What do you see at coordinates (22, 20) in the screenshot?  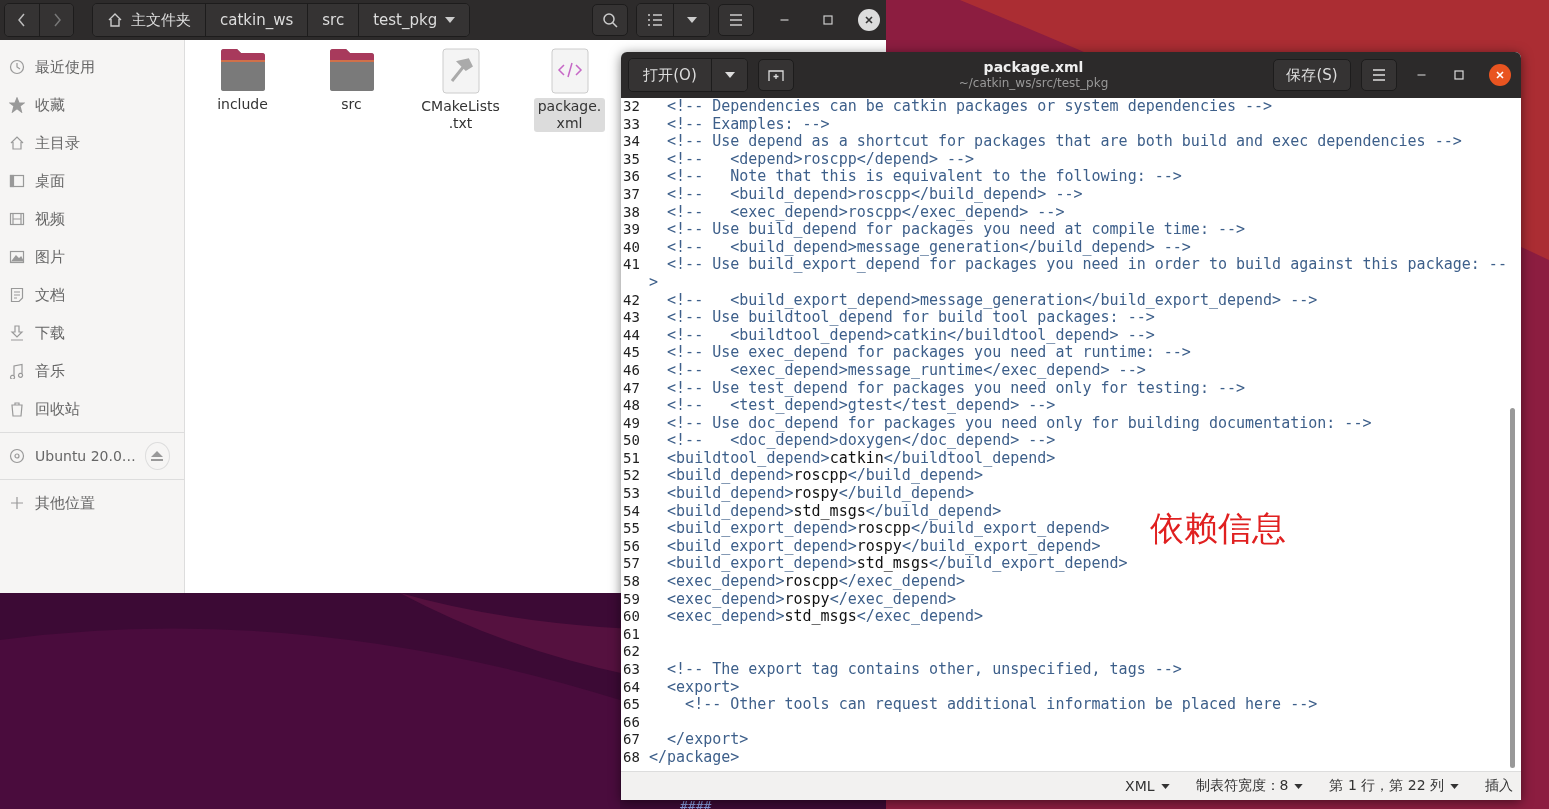 I see `back-icon` at bounding box center [22, 20].